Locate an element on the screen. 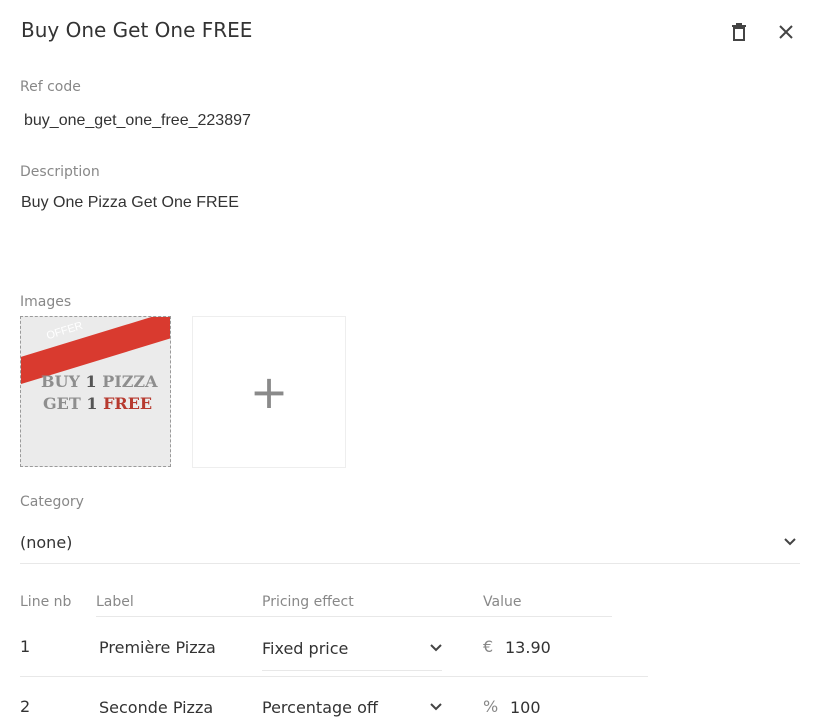 This screenshot has height=719, width=815. add-image-button: + is located at coordinates (269, 392).